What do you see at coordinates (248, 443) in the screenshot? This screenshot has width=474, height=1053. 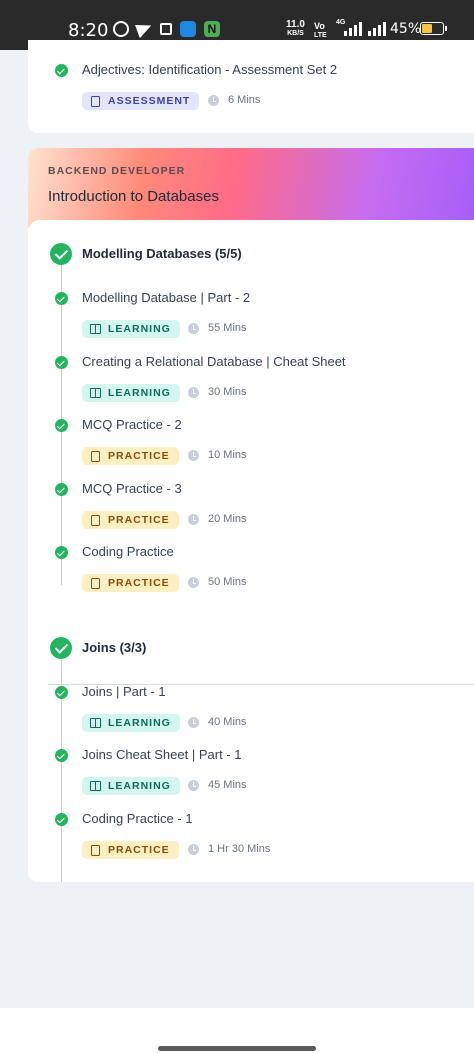 I see `list-item: MCQ Practice - 2 PRACTICE 10 Mins` at bounding box center [248, 443].